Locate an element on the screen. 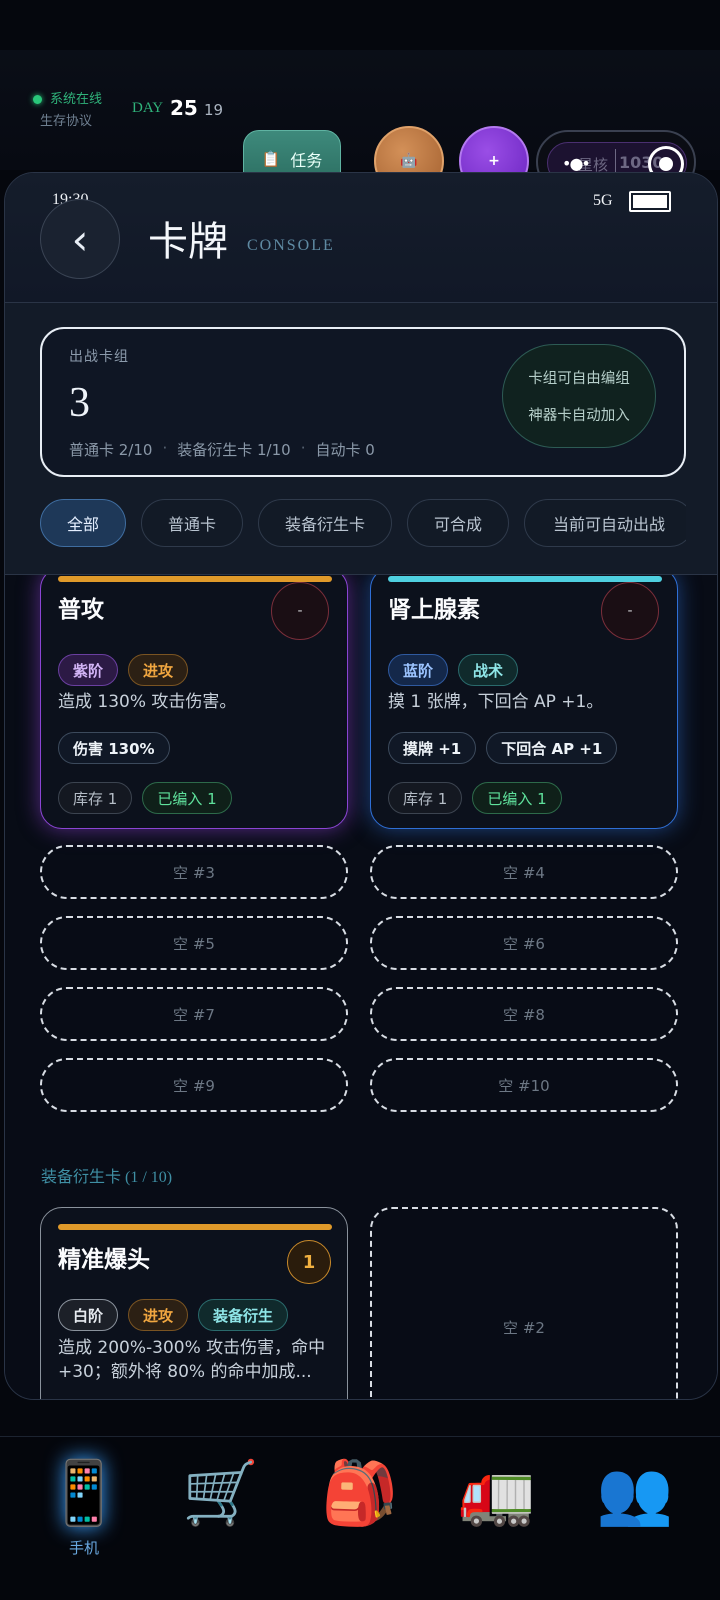 This screenshot has height=1600, width=720. card-description: 摸 1 张牌，下回合 AP +1。 is located at coordinates (496, 702).